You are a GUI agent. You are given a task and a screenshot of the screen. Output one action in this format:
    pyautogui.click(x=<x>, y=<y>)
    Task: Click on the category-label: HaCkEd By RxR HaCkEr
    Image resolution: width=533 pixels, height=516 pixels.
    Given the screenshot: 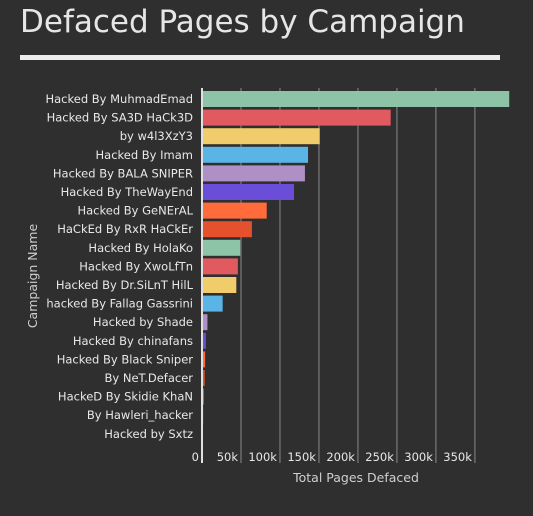 What is the action you would take?
    pyautogui.click(x=125, y=229)
    